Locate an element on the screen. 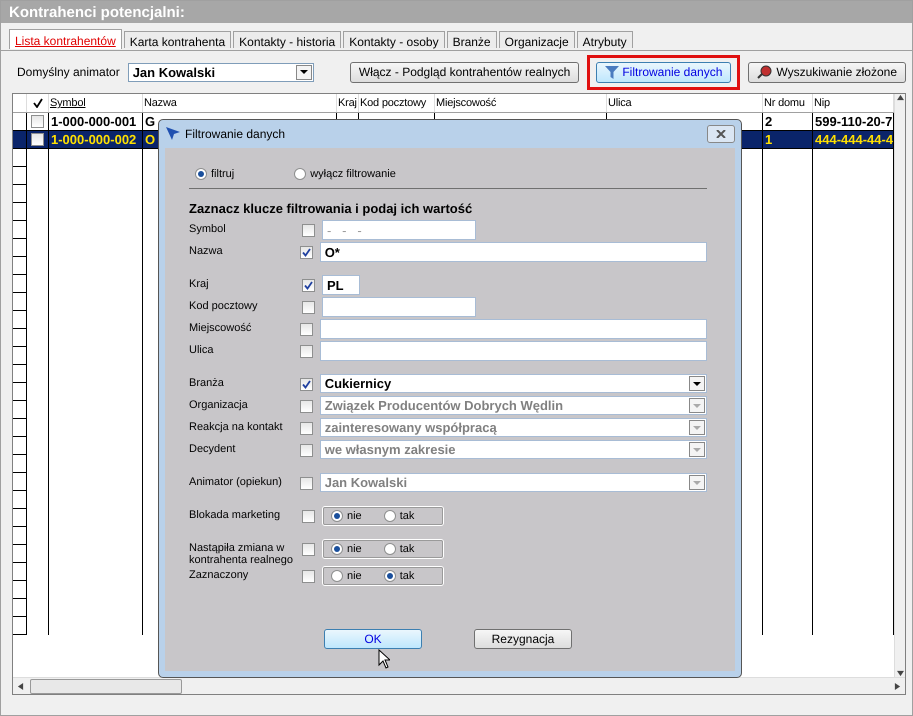  tab: Kontakty - historia is located at coordinates (287, 39).